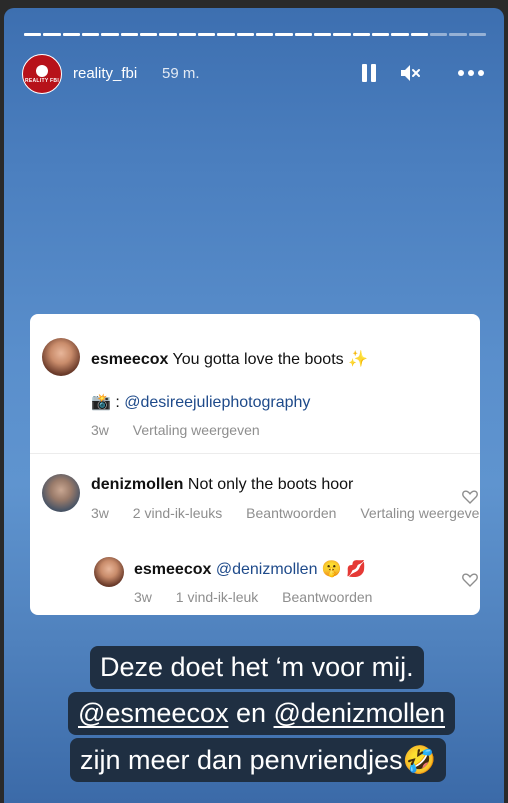 This screenshot has height=803, width=508. I want to click on comment-line: denizmollen Not only the boots hoor, so click(222, 485).